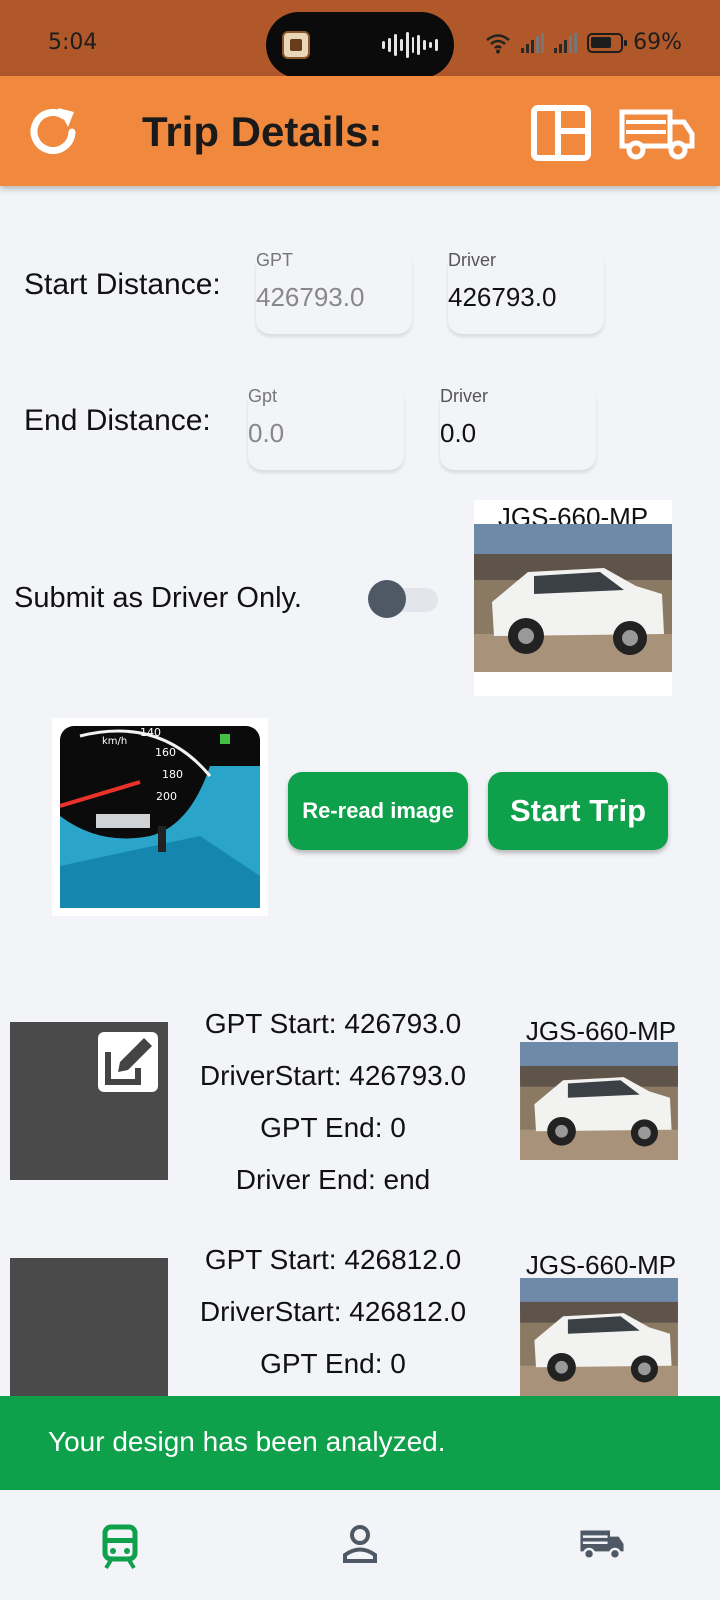 This screenshot has width=720, height=1600. I want to click on snackbar: Your design has been analyzed., so click(360, 1443).